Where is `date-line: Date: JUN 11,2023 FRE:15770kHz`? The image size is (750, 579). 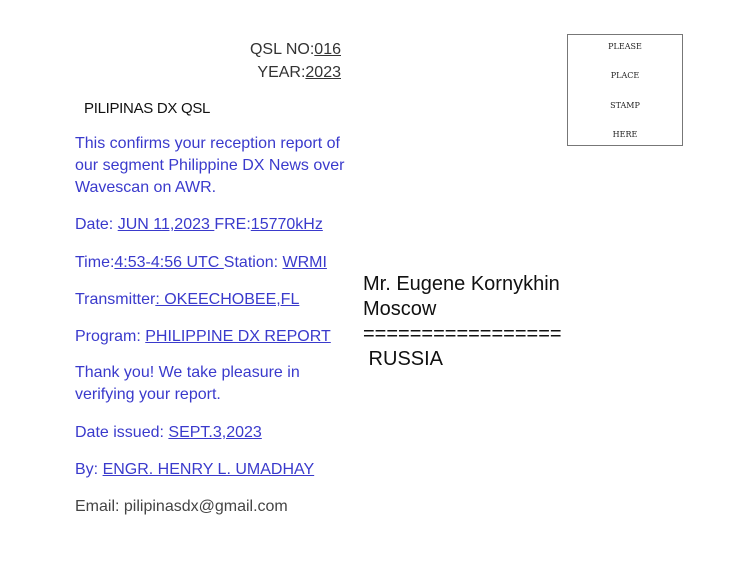
date-line: Date: JUN 11,2023 FRE:15770kHz is located at coordinates (225, 225).